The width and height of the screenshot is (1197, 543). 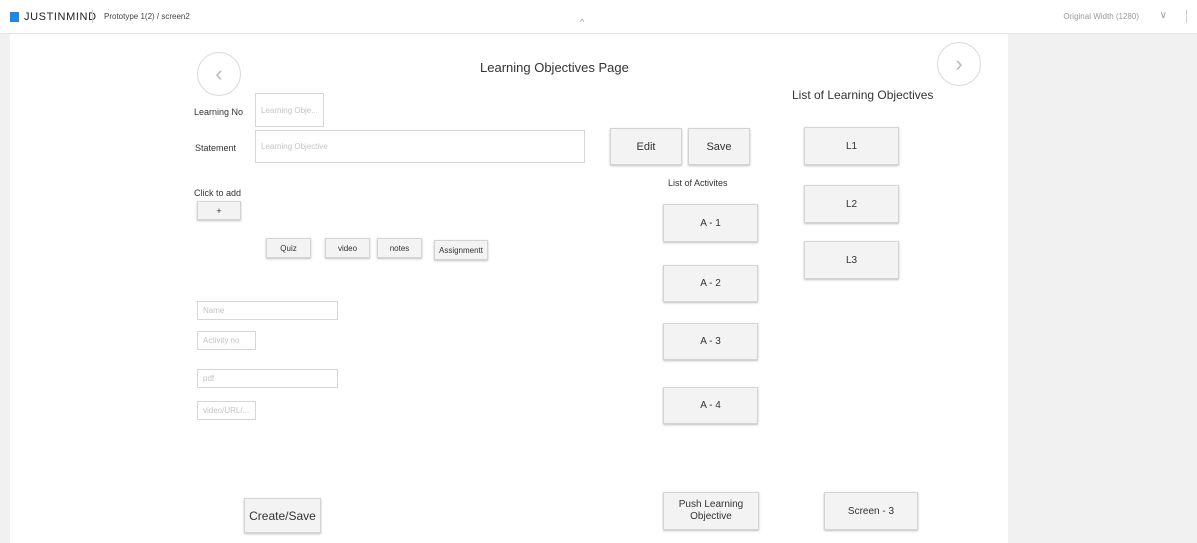 What do you see at coordinates (267, 378) in the screenshot?
I see `pdf-input` at bounding box center [267, 378].